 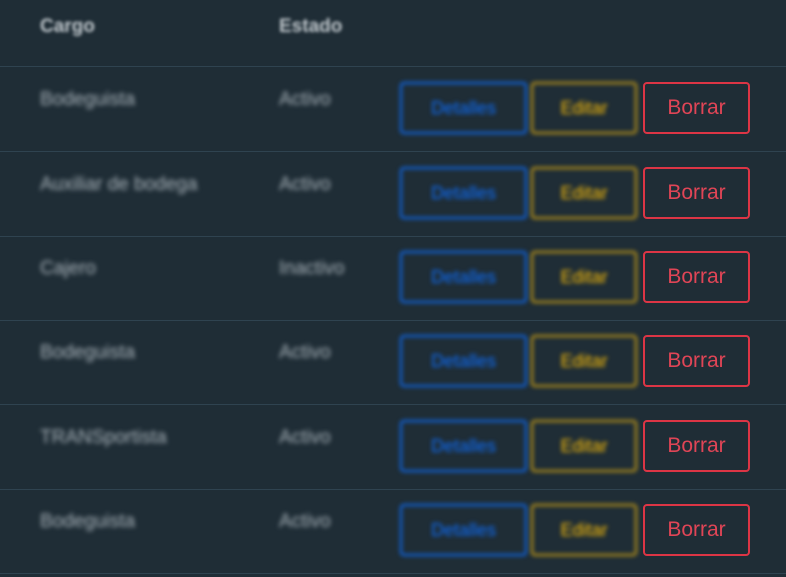 What do you see at coordinates (119, 184) in the screenshot?
I see `cell-cargo: Auxiliar de bodega` at bounding box center [119, 184].